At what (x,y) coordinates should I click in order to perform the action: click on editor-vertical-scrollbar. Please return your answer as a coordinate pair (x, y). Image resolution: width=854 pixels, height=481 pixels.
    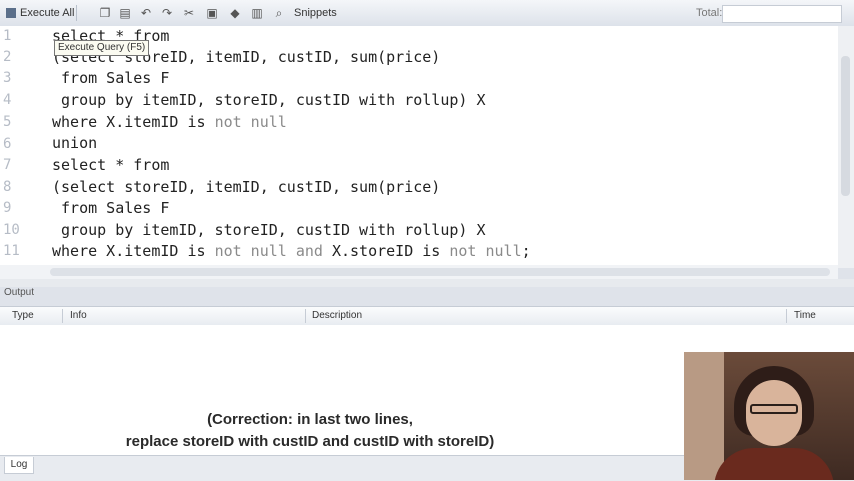
    Looking at the image, I should click on (846, 147).